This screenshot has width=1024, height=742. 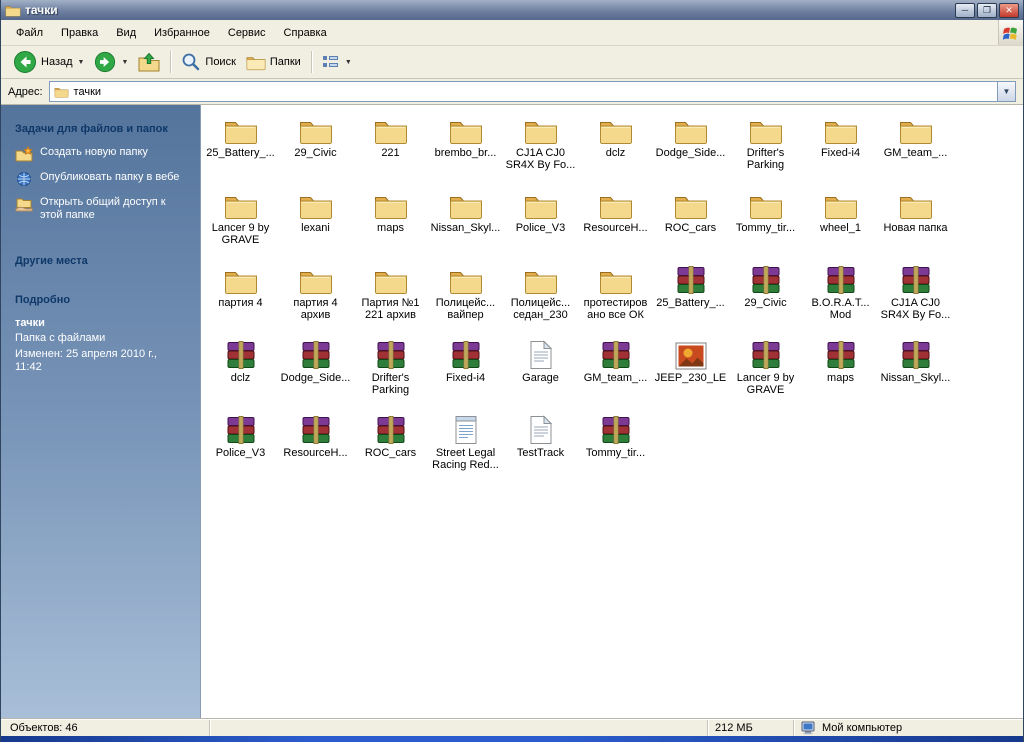 What do you see at coordinates (1006, 91) in the screenshot?
I see `address-dropdown-icon: ▼` at bounding box center [1006, 91].